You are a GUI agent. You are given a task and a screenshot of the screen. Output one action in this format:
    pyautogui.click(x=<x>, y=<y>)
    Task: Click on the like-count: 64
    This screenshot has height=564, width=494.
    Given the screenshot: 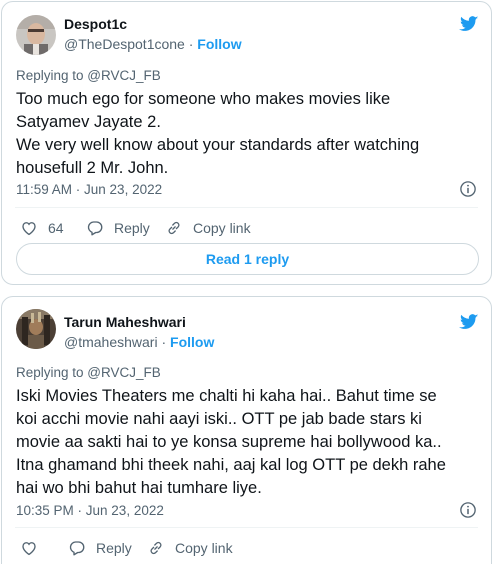 What is the action you would take?
    pyautogui.click(x=56, y=228)
    